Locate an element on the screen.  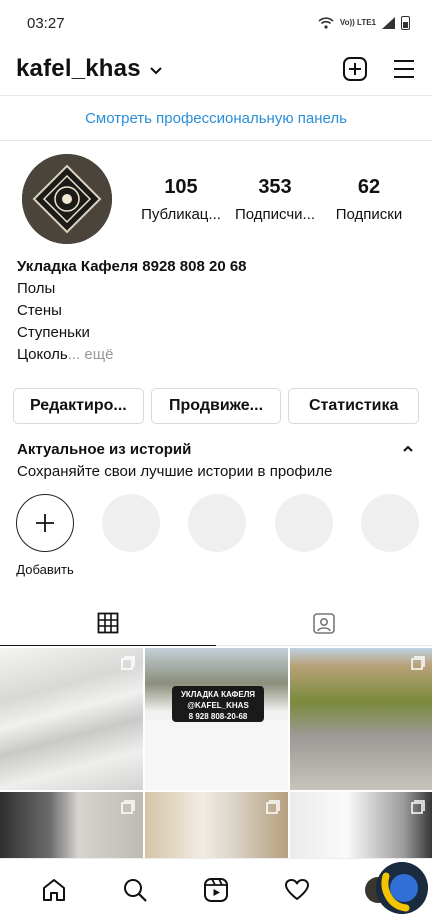
nav-activity is located at coordinates (297, 890).